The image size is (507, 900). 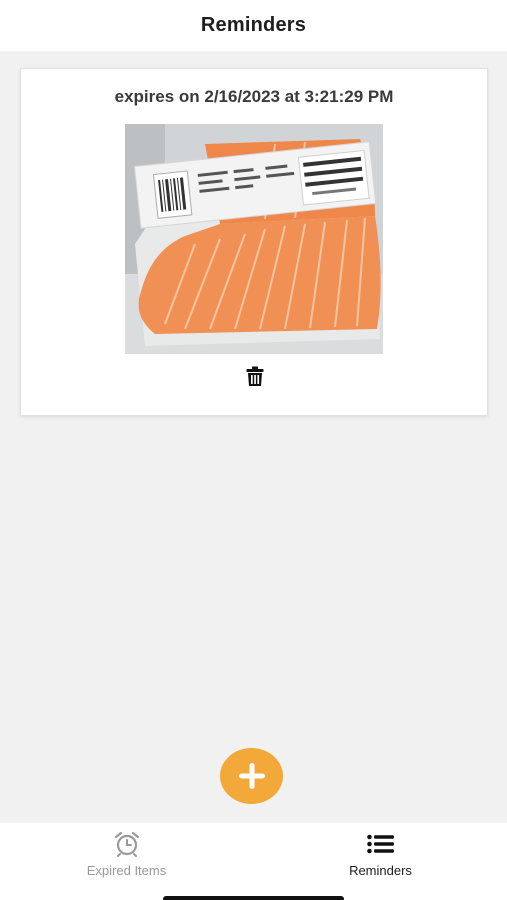 I want to click on header-bar: Reminders, so click(x=253, y=25).